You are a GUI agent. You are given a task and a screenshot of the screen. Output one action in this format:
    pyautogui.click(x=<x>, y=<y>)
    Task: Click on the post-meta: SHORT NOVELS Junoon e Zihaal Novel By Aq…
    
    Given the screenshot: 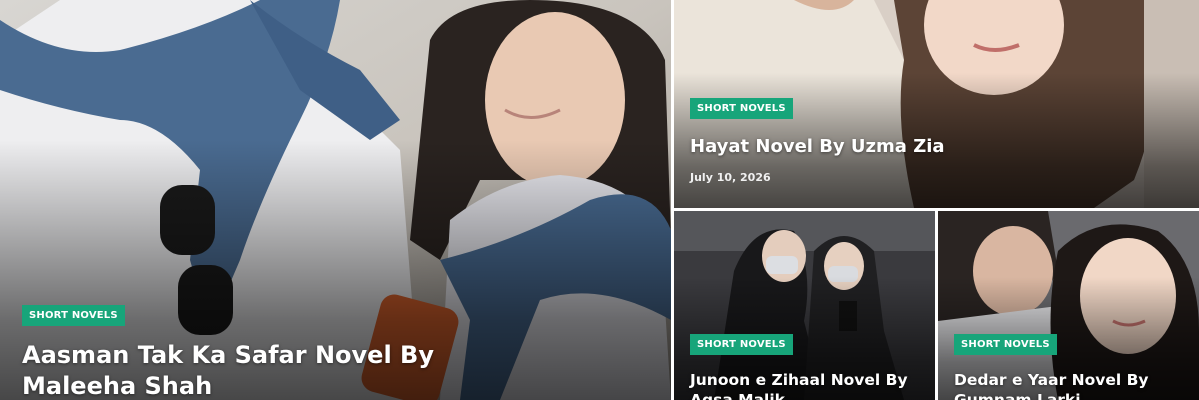 What is the action you would take?
    pyautogui.click(x=806, y=367)
    